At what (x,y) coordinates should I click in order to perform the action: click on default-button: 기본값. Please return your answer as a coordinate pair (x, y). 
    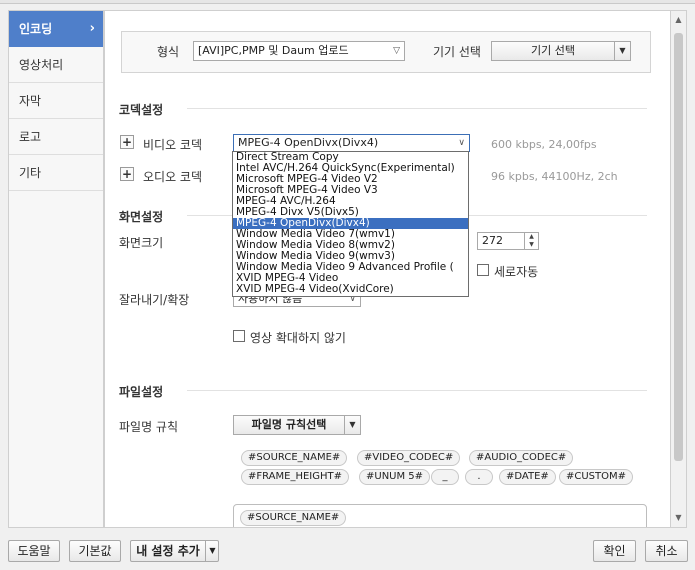
    Looking at the image, I should click on (95, 551).